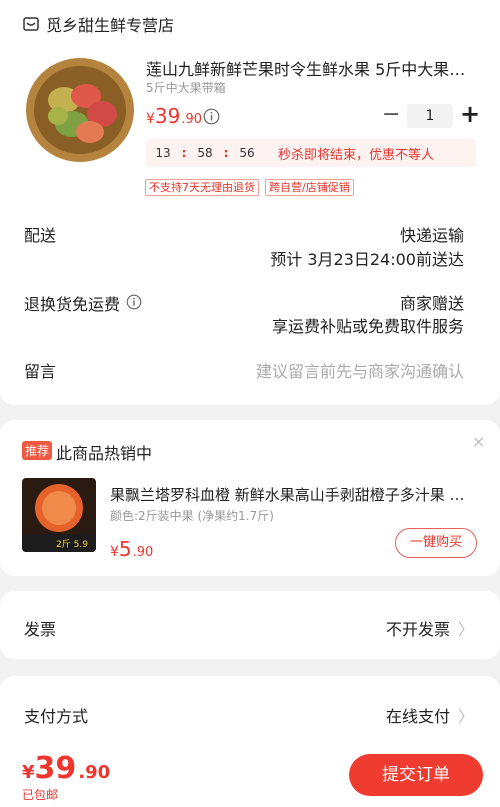 The image size is (500, 807). What do you see at coordinates (360, 370) in the screenshot?
I see `message-input: 建议留言前先与商家沟通确认` at bounding box center [360, 370].